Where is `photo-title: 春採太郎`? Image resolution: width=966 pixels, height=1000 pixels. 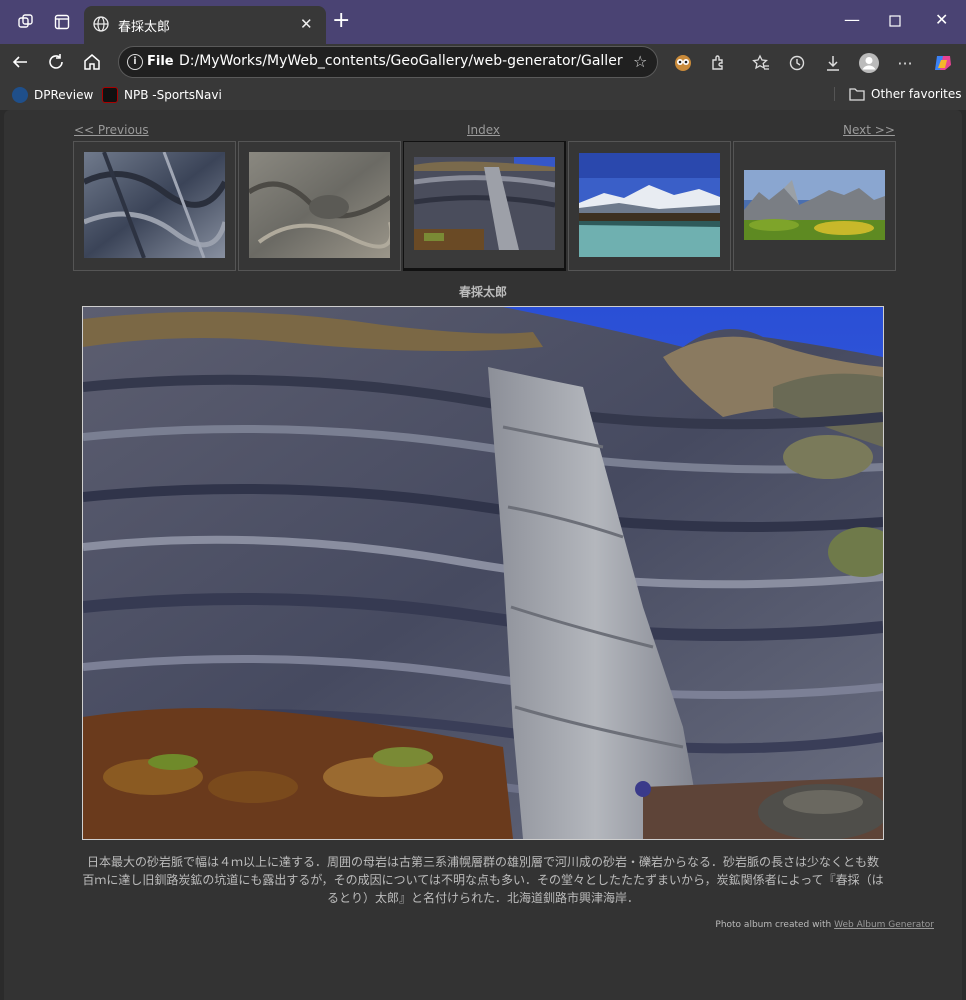
photo-title: 春採太郎 is located at coordinates (482, 292).